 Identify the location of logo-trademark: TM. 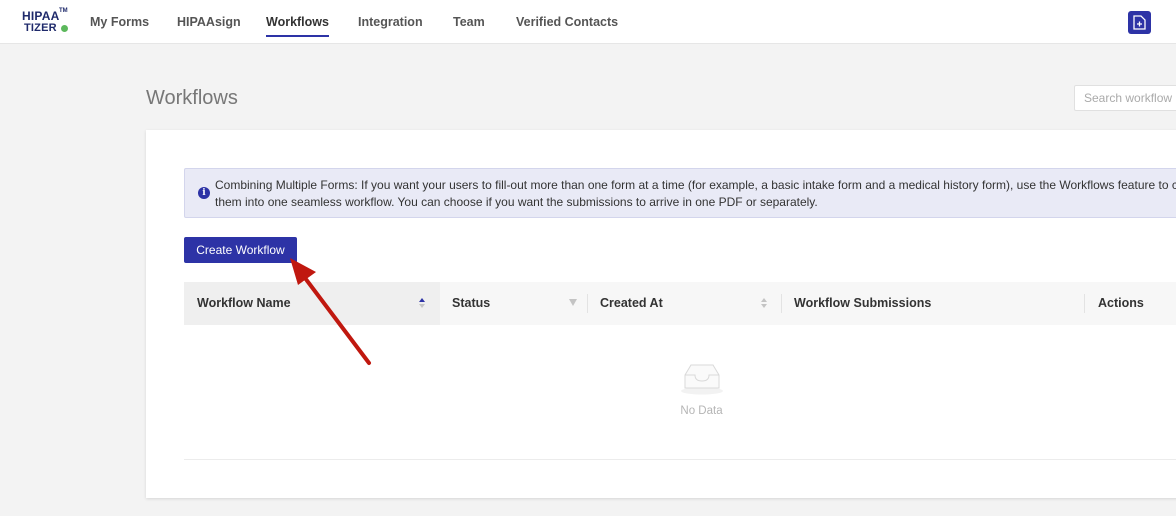
(63, 11).